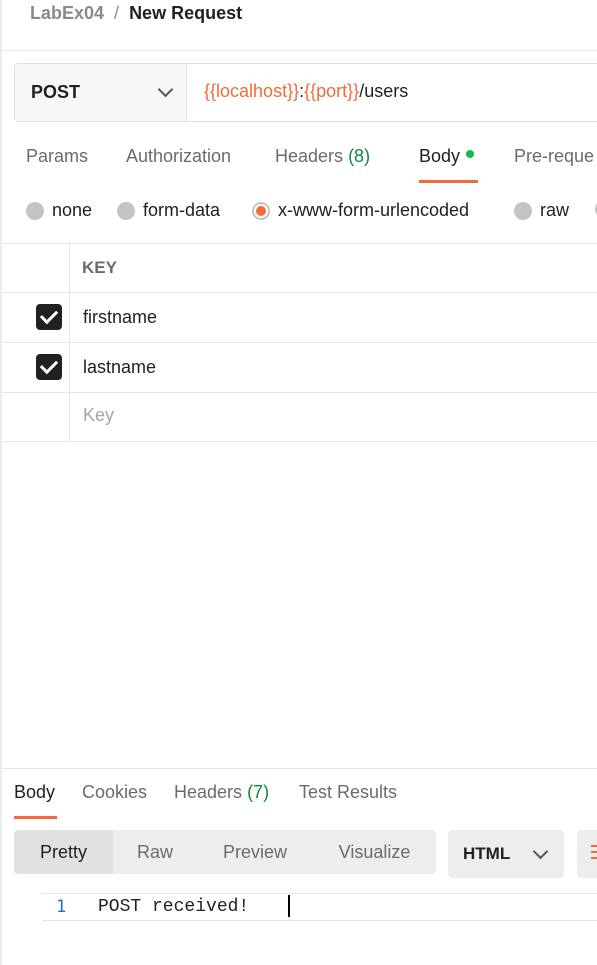 This screenshot has height=965, width=597. What do you see at coordinates (555, 210) in the screenshot?
I see `radio-raw-label: raw` at bounding box center [555, 210].